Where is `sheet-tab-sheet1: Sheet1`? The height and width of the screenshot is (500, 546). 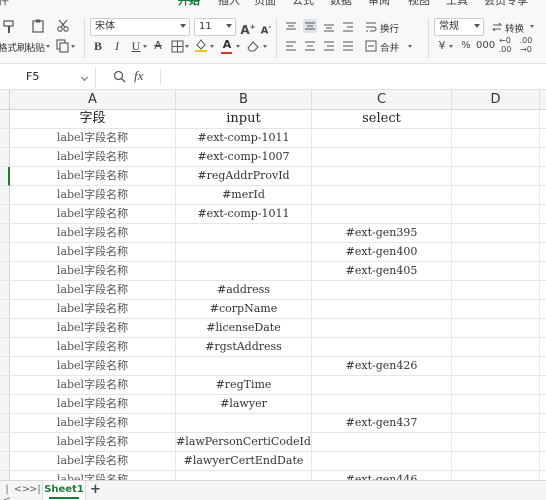
sheet-tab-sheet1: Sheet1 is located at coordinates (64, 490).